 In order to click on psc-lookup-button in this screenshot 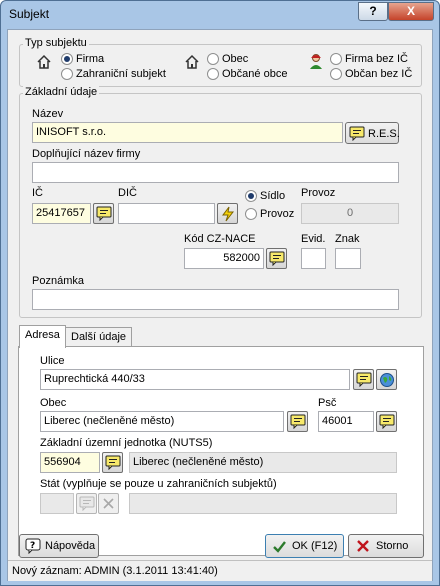, I will do `click(386, 421)`.